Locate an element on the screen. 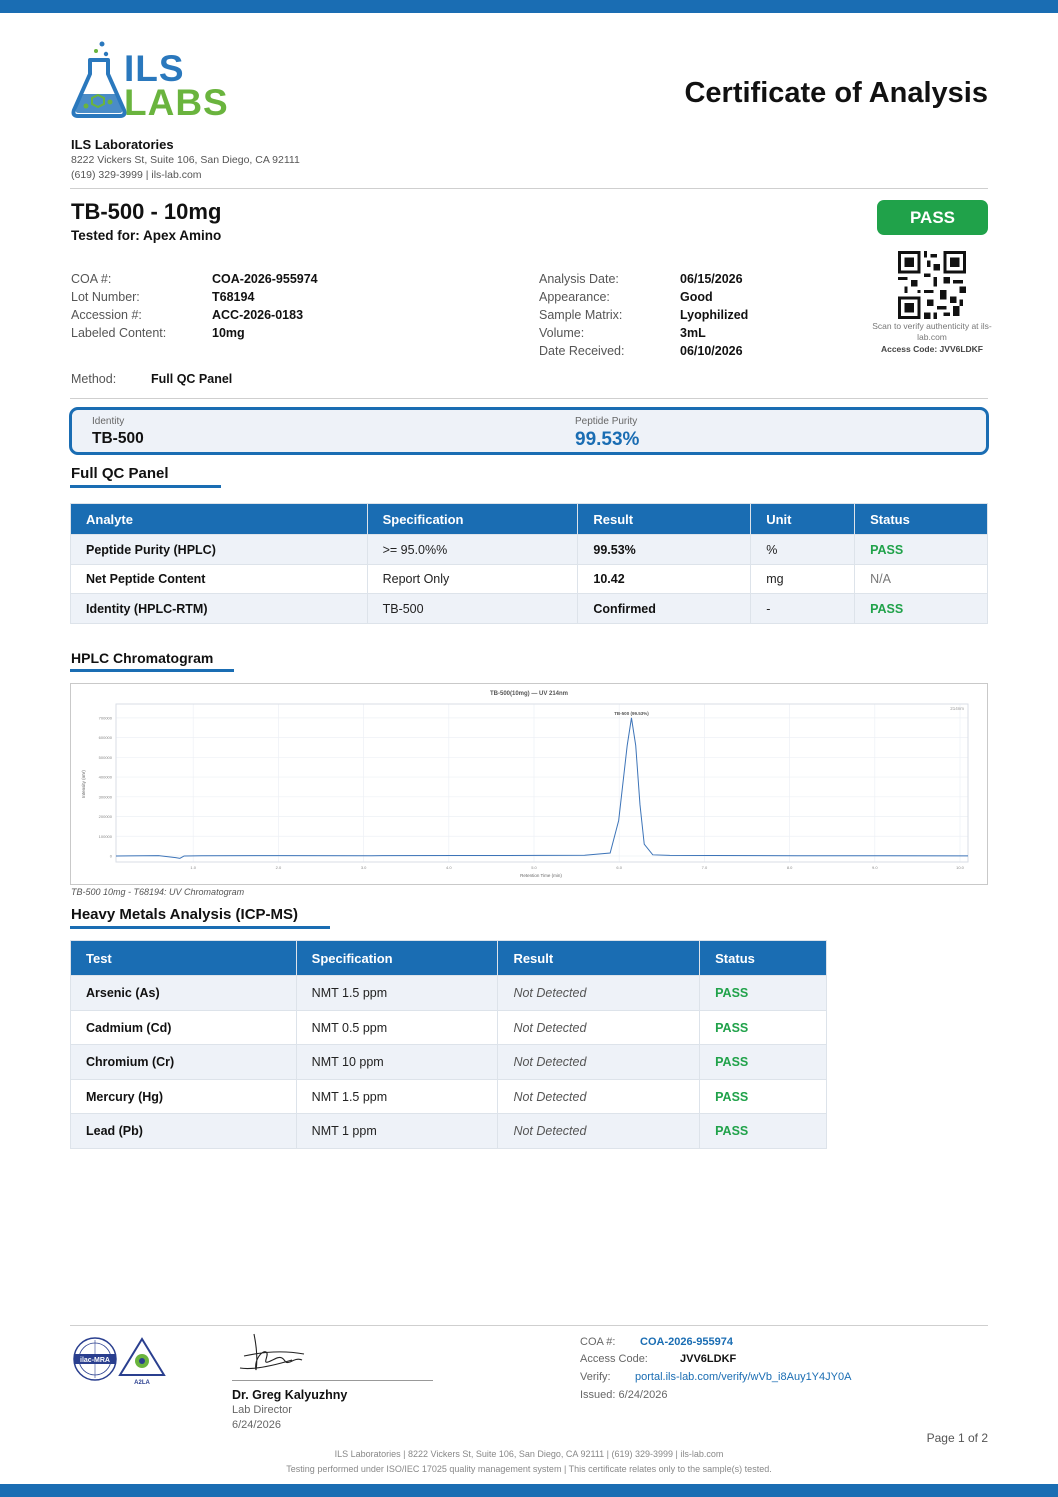 The width and height of the screenshot is (1058, 1497). qc-panel-title: Full QC Panel is located at coordinates (120, 473).